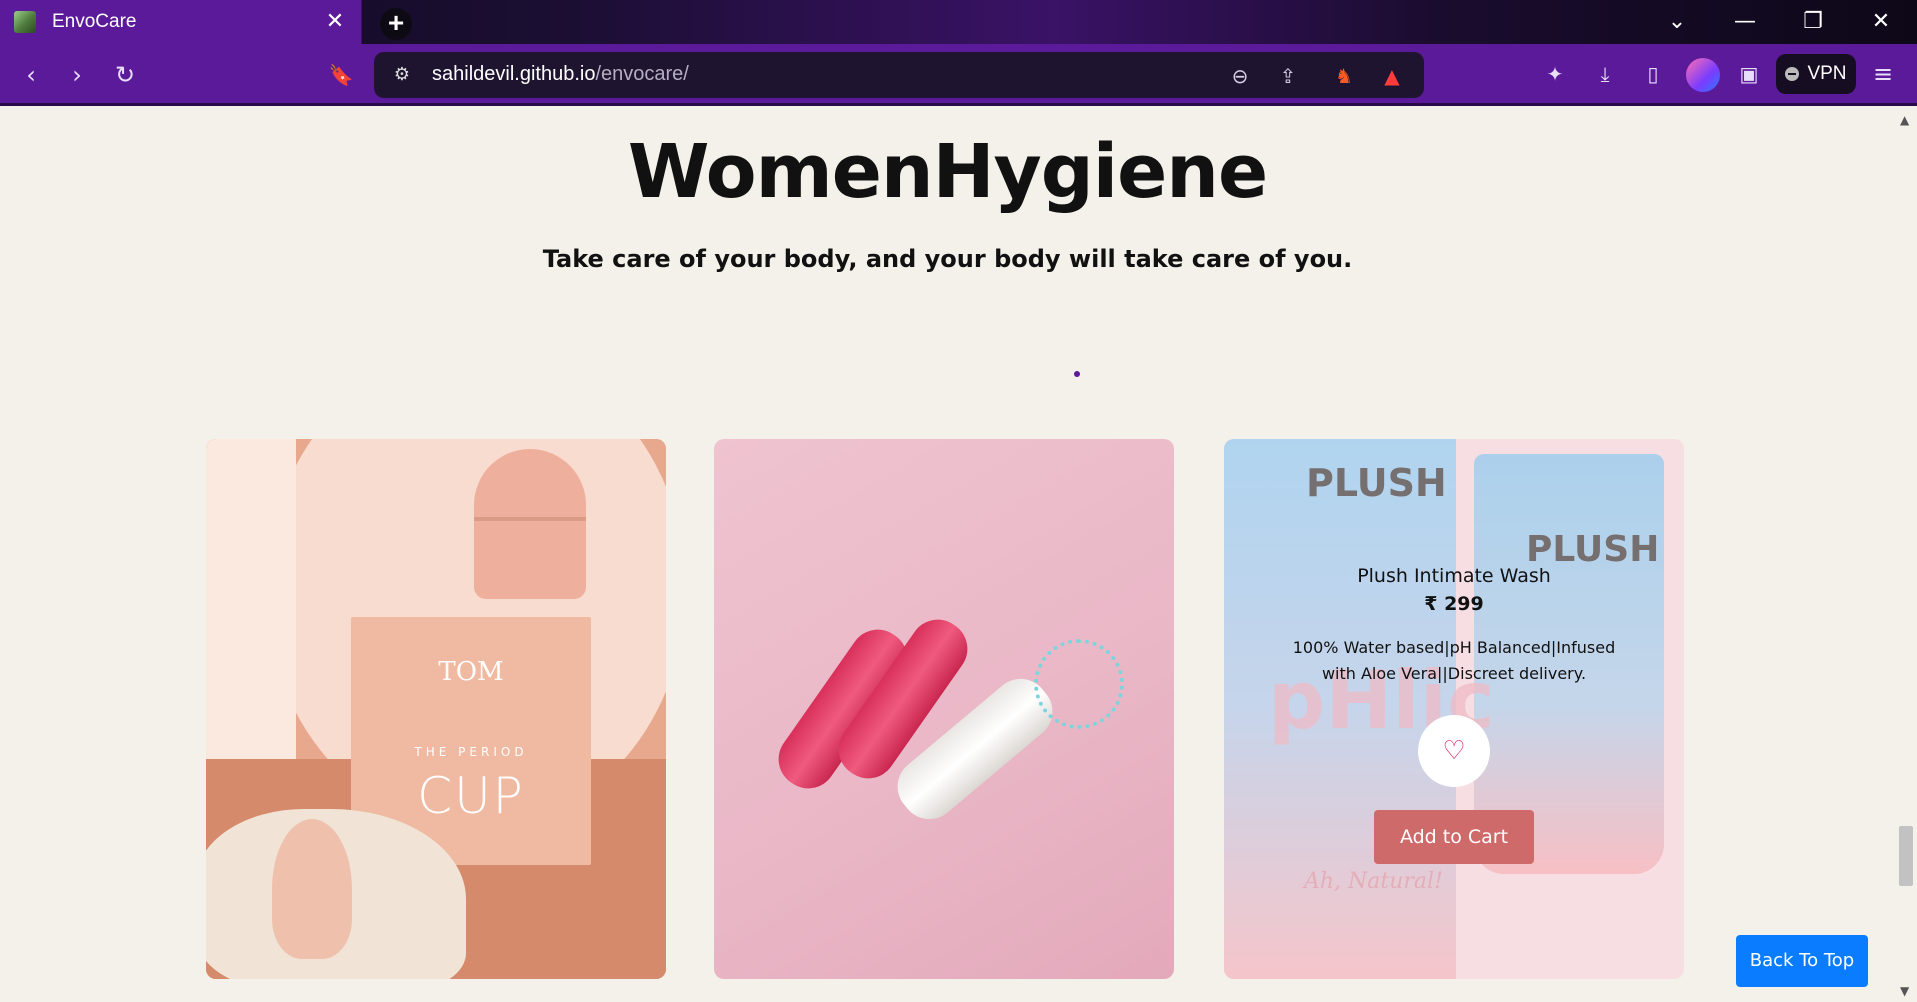 This screenshot has height=1002, width=1917. I want to click on vpn-button: VPN, so click(1816, 74).